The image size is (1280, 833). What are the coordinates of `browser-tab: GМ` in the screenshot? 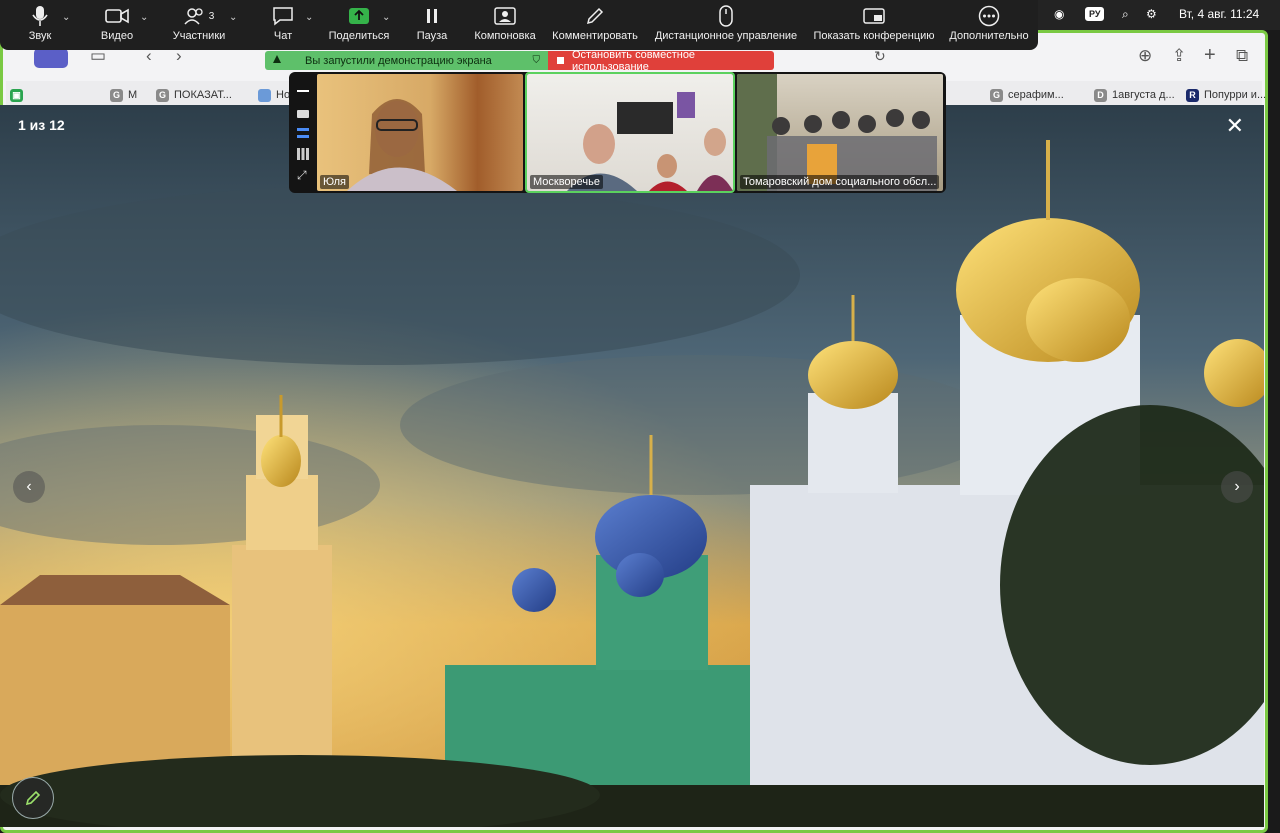 It's located at (125, 95).